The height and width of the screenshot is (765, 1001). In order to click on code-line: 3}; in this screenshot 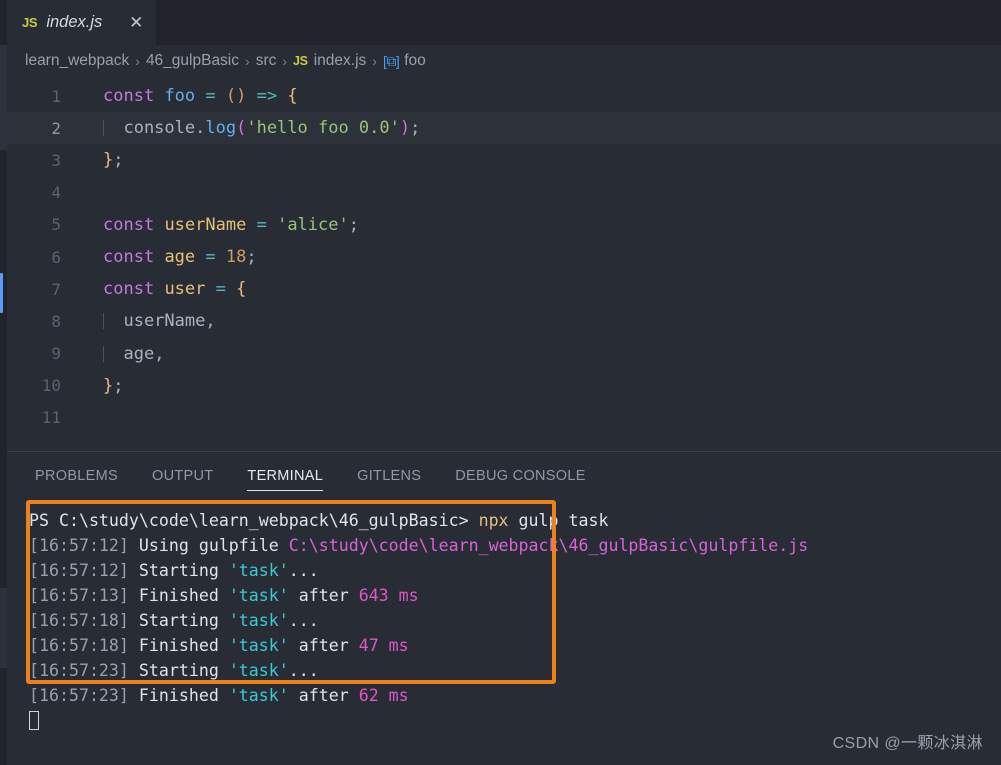, I will do `click(504, 160)`.